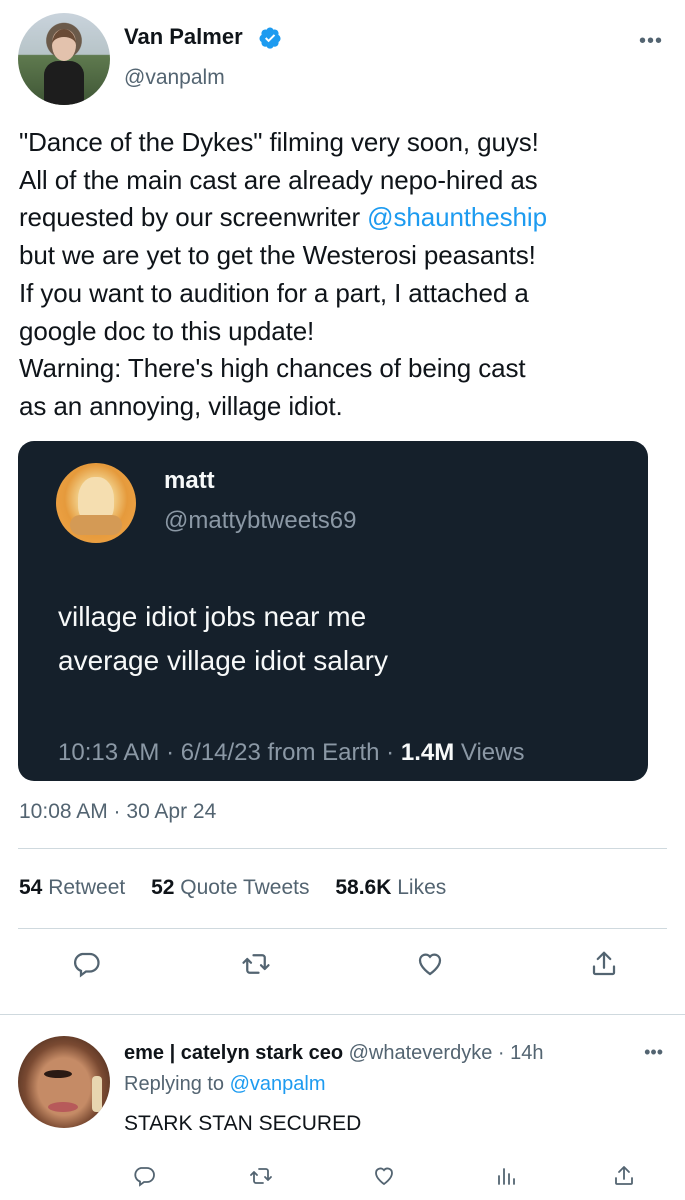  What do you see at coordinates (193, 217) in the screenshot?
I see `tweet-text-line: requested by our screenwriter` at bounding box center [193, 217].